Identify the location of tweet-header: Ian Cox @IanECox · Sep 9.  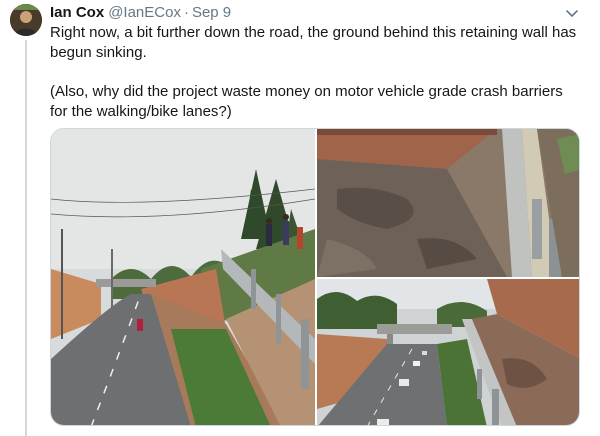
(140, 13).